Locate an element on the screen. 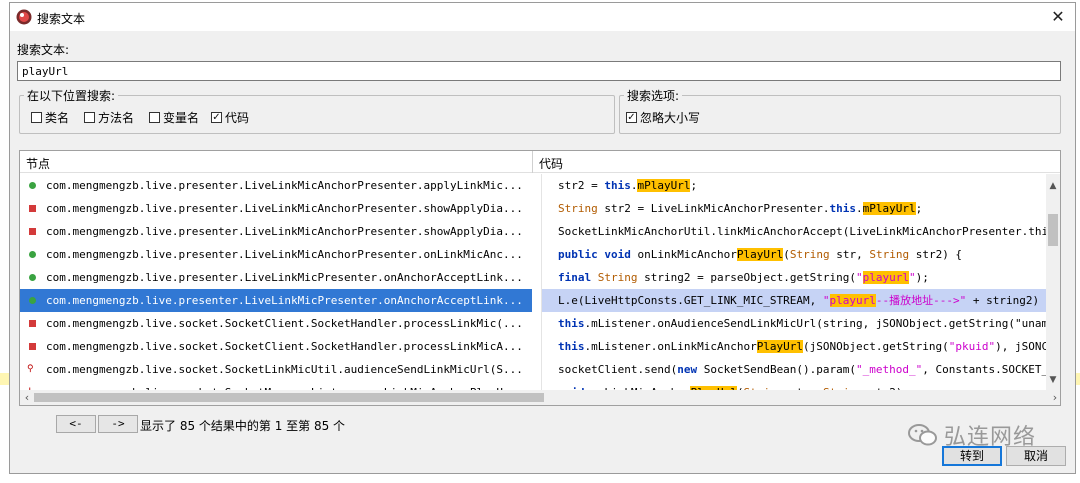 This screenshot has height=483, width=1080. scroll-up-icon: ▲ is located at coordinates (1053, 186).